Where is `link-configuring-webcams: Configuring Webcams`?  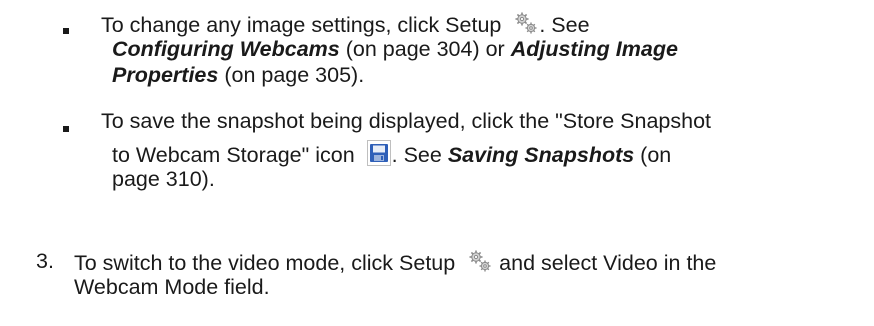
link-configuring-webcams: Configuring Webcams is located at coordinates (226, 49).